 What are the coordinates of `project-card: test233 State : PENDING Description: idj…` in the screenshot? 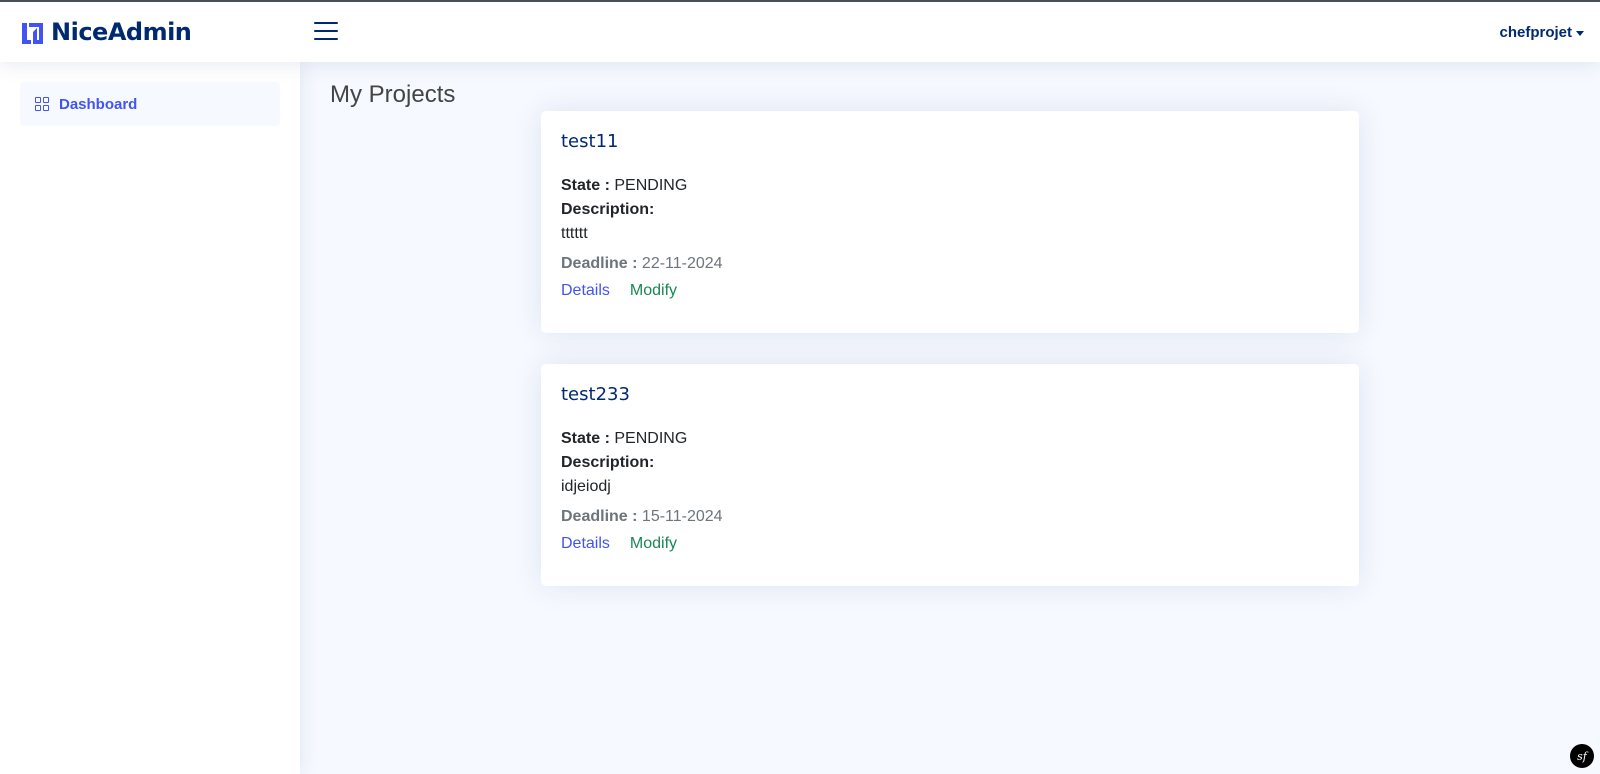 It's located at (950, 475).